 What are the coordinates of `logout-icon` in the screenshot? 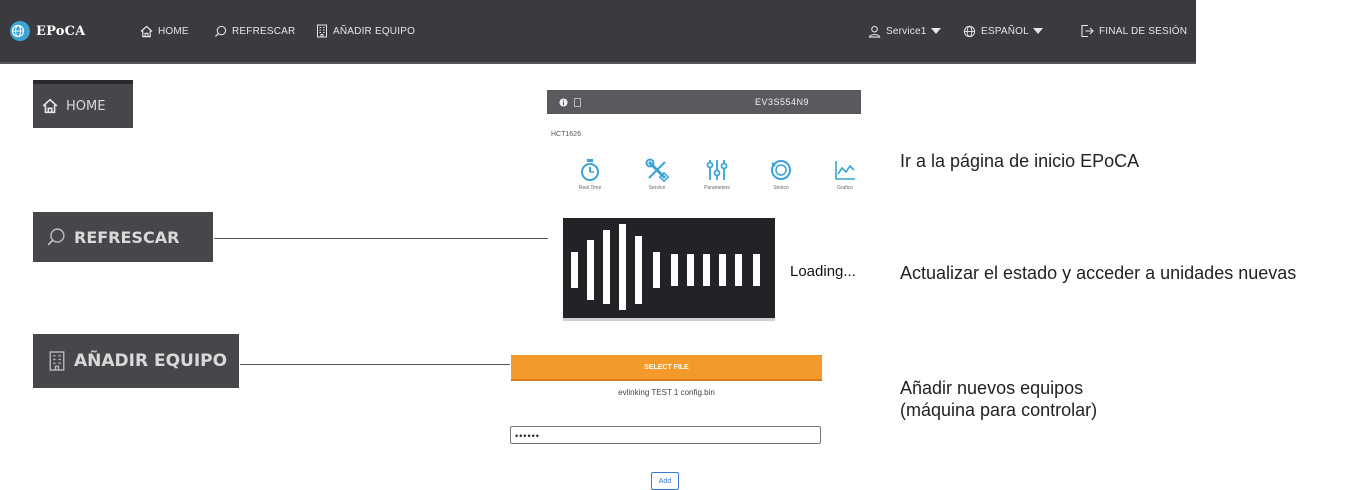 It's located at (1087, 31).